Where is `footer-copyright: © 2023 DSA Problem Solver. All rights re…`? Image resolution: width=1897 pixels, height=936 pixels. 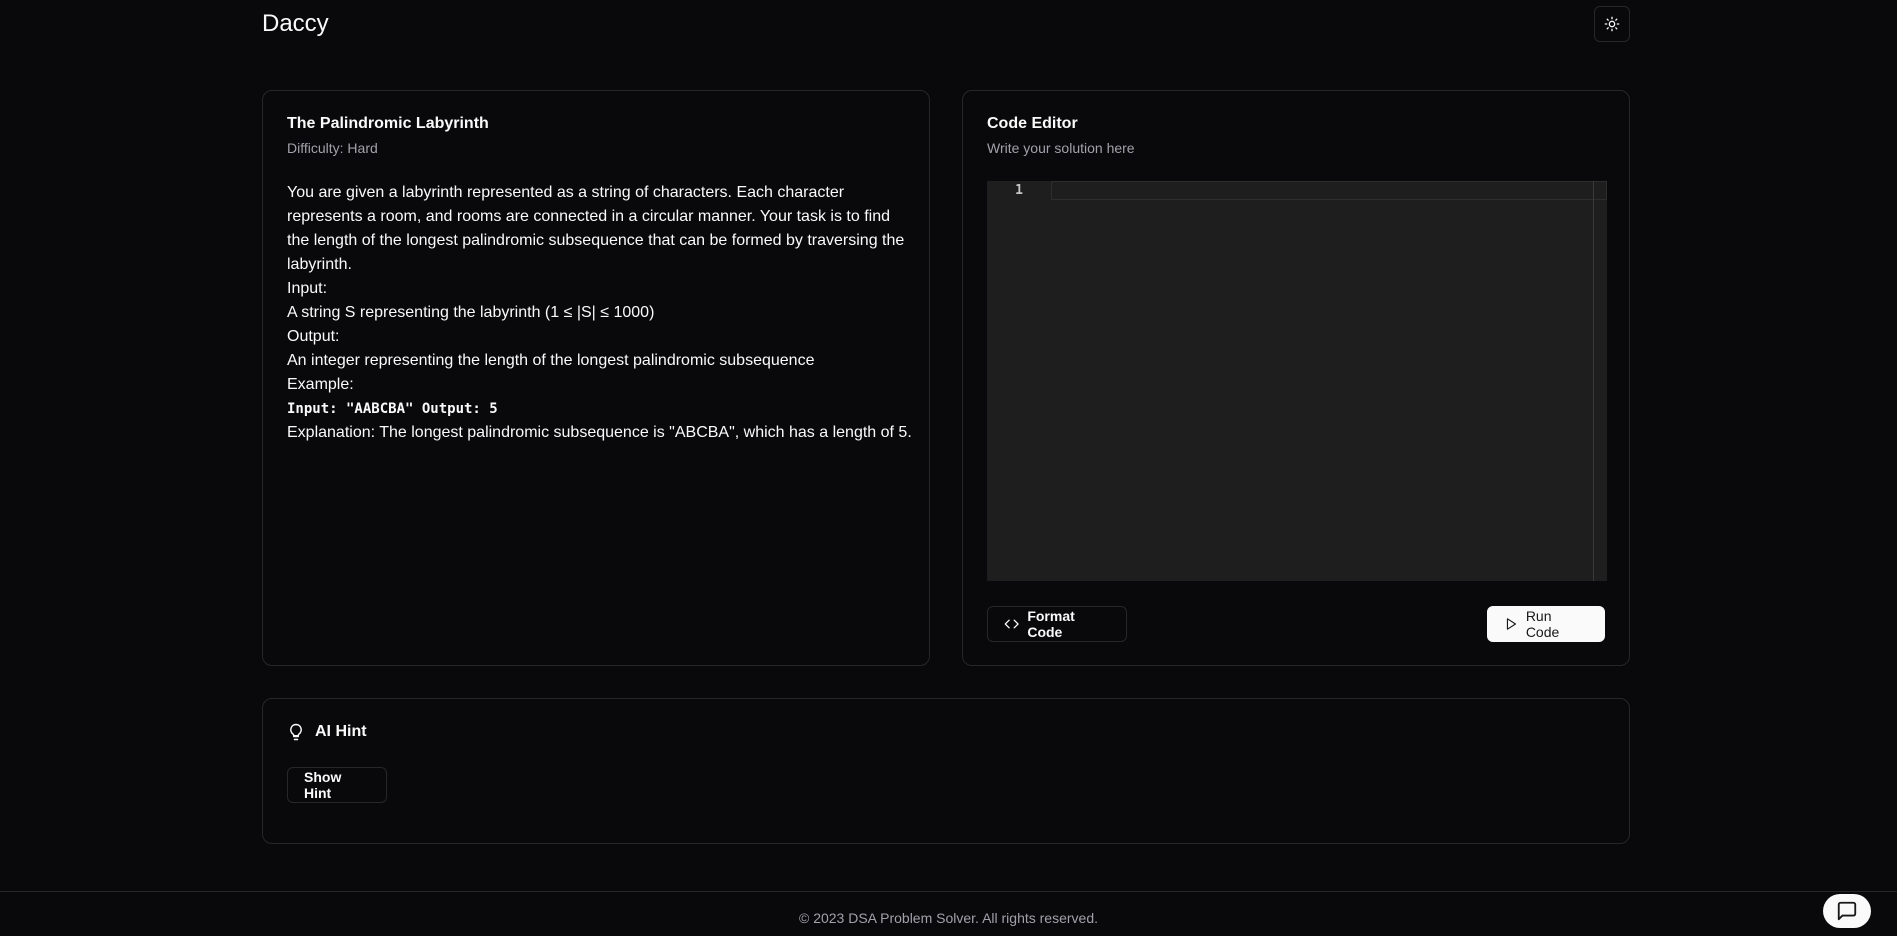
footer-copyright: © 2023 DSA Problem Solver. All rights re… is located at coordinates (948, 918).